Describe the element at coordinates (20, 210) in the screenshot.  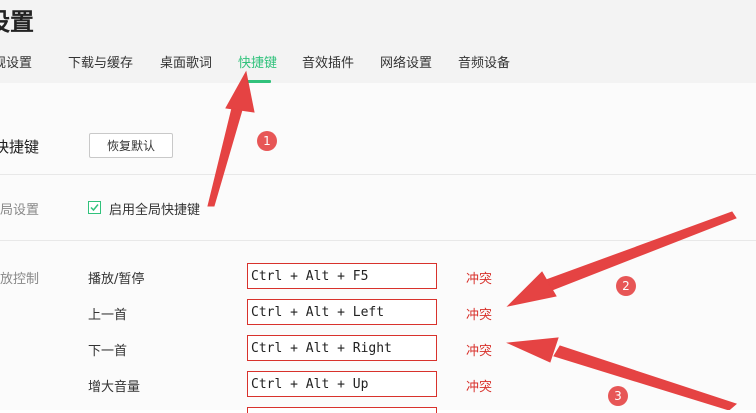
I see `global-settings-label: 全局设置` at that location.